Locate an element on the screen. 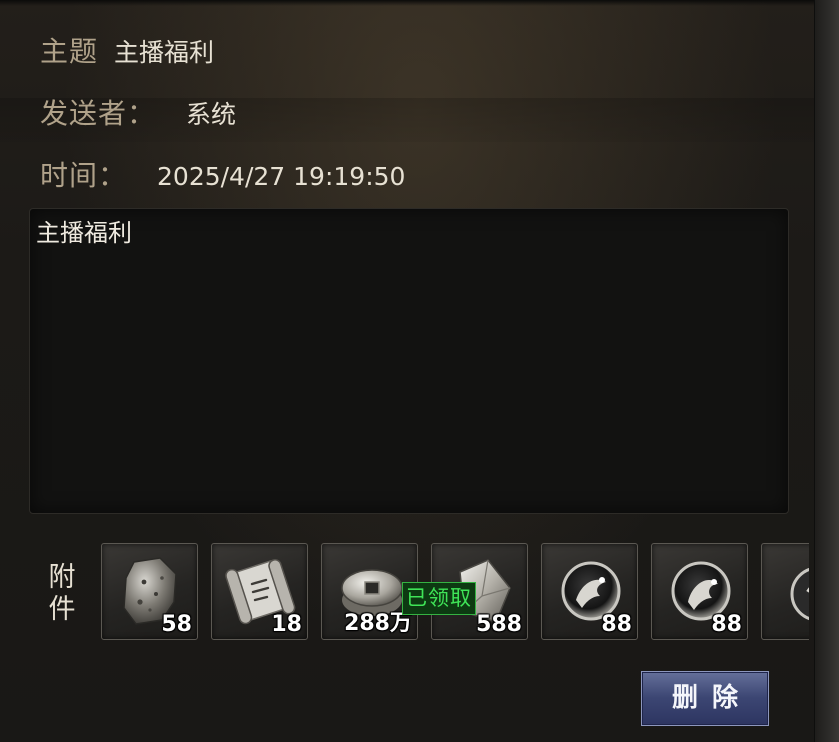 The image size is (839, 742). attachment-quantity: 18 is located at coordinates (286, 624).